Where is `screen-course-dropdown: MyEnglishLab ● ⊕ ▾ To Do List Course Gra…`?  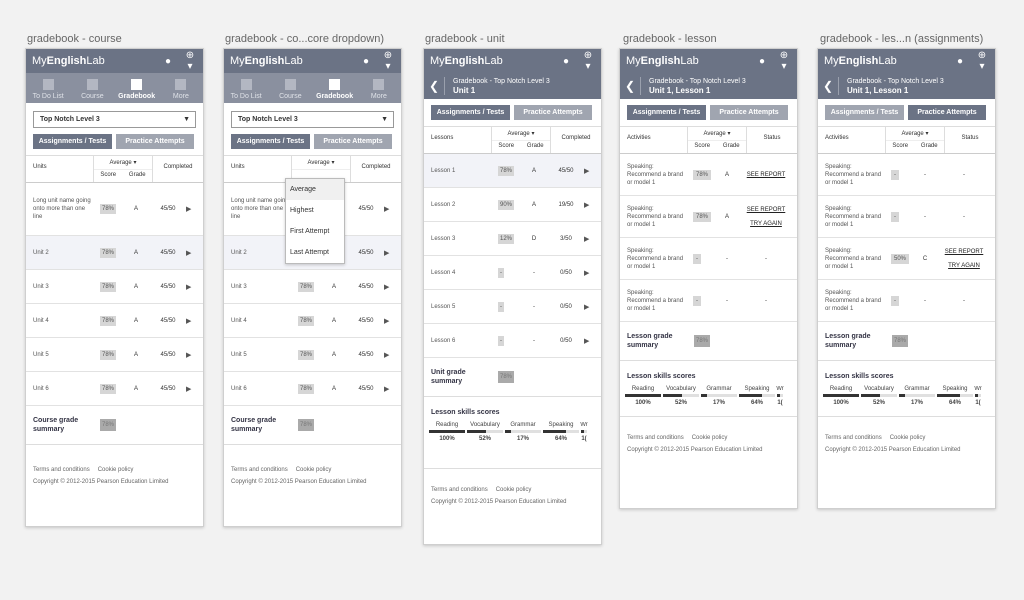 screen-course-dropdown: MyEnglishLab ● ⊕ ▾ To Do List Course Gra… is located at coordinates (312, 287).